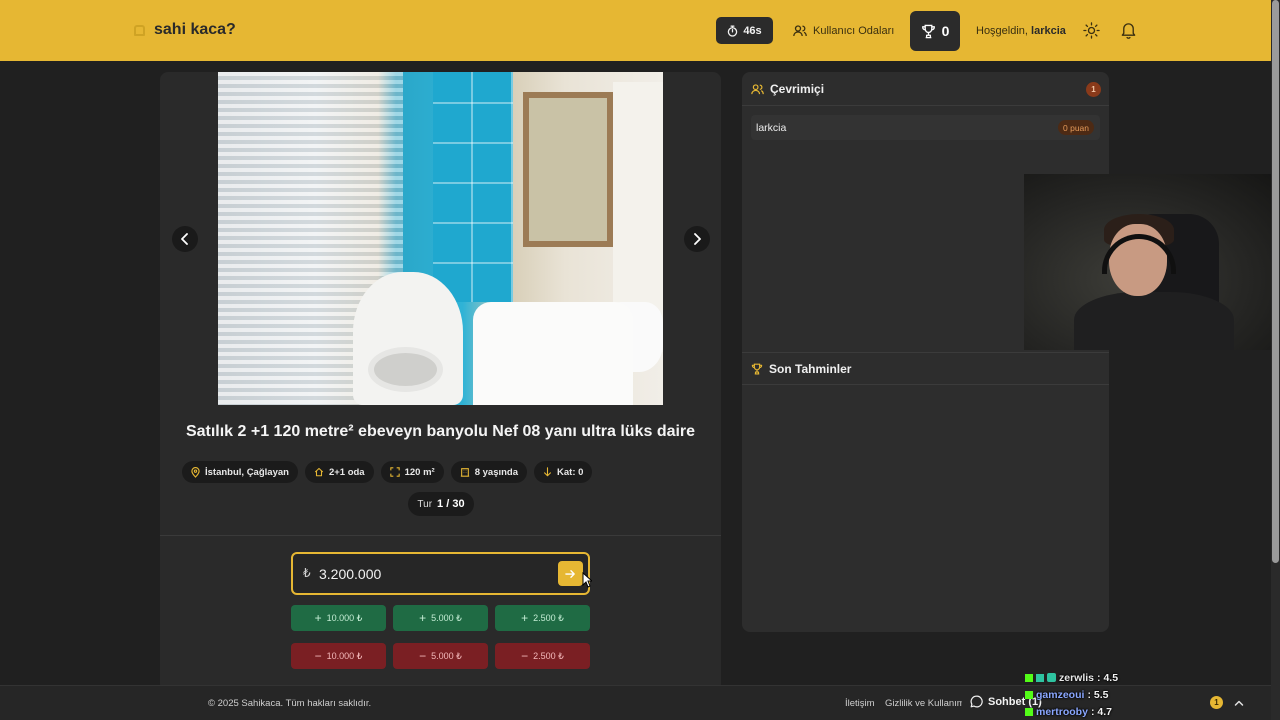 This screenshot has height=720, width=1280. Describe the element at coordinates (548, 617) in the screenshot. I see `adjust-label: 2.500 ₺` at that location.